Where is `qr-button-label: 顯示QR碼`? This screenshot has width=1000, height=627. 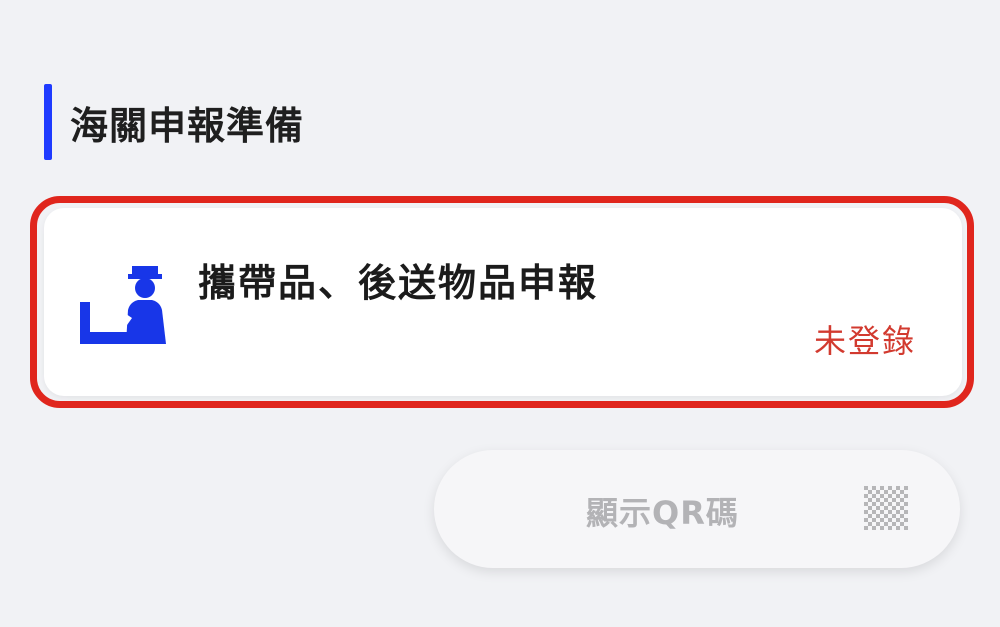 qr-button-label: 顯示QR碼 is located at coordinates (662, 513).